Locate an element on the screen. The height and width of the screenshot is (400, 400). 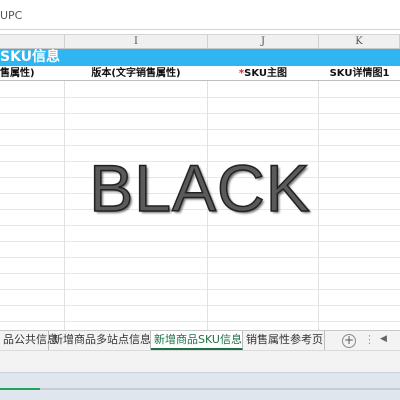
sales-attribute-header: 售属性) is located at coordinates (32, 73).